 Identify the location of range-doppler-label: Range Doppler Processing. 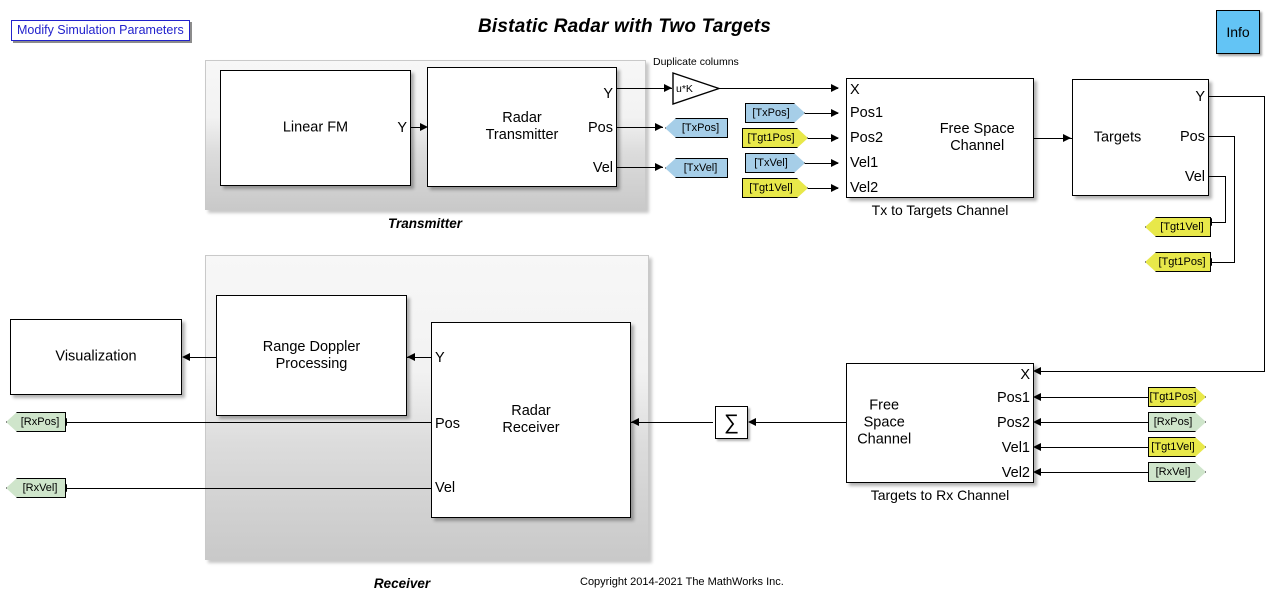
(311, 355).